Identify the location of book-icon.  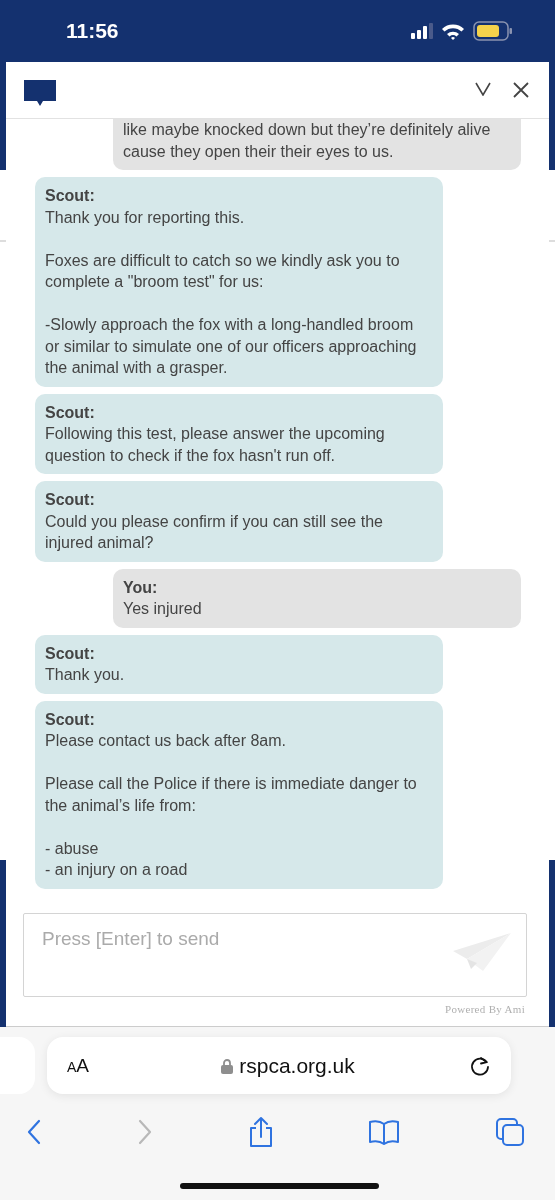
(384, 1132).